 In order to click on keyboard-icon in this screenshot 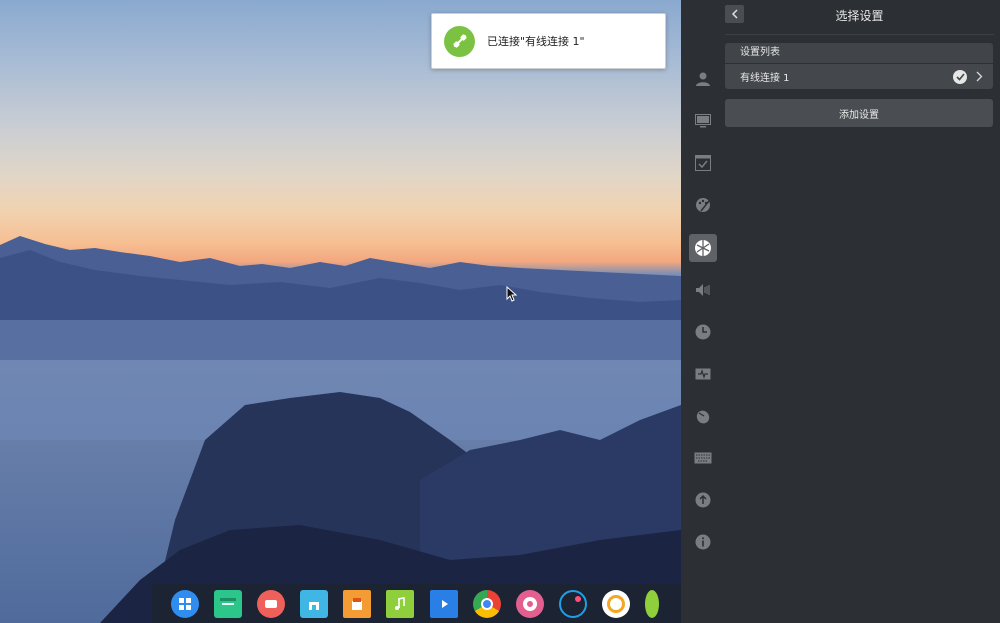, I will do `click(703, 458)`.